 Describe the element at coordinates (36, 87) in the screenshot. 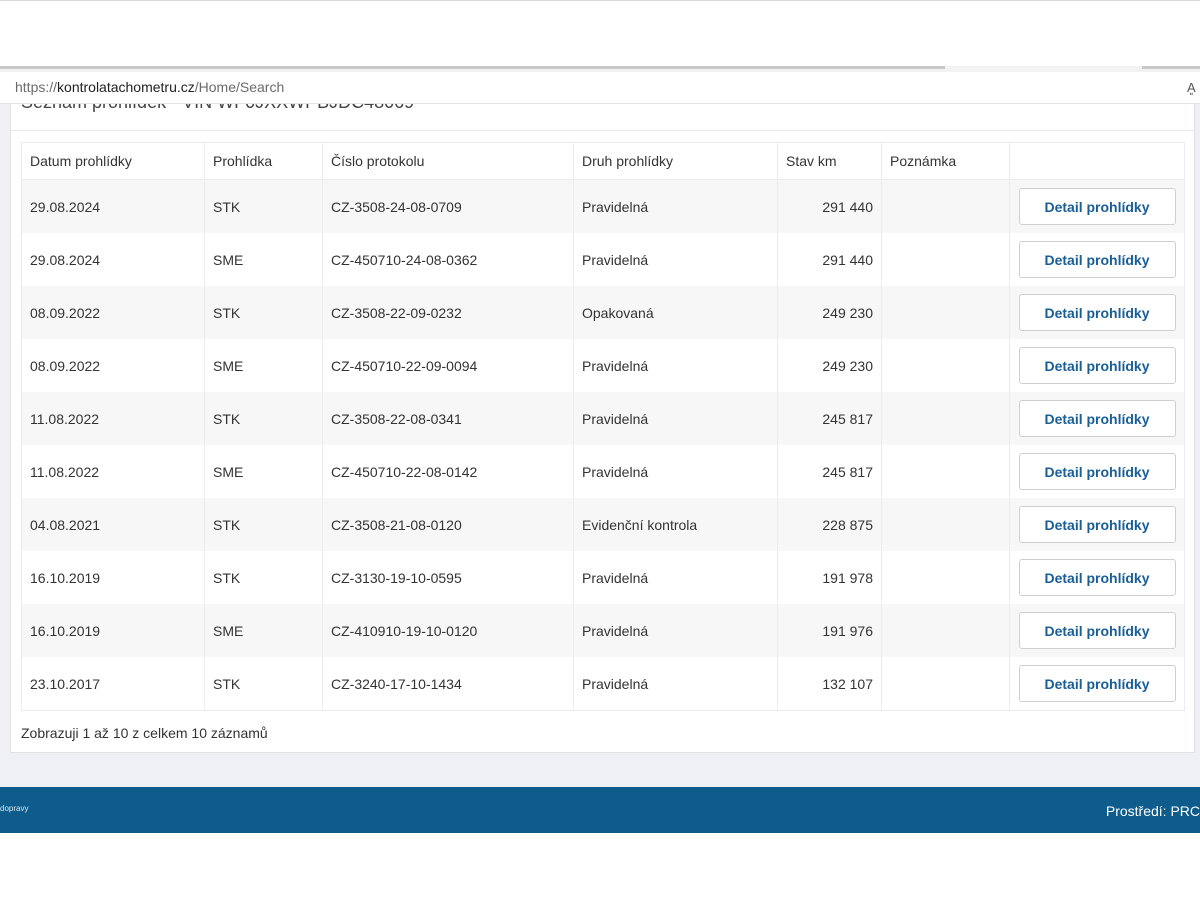

I see `url-scheme: https://` at that location.